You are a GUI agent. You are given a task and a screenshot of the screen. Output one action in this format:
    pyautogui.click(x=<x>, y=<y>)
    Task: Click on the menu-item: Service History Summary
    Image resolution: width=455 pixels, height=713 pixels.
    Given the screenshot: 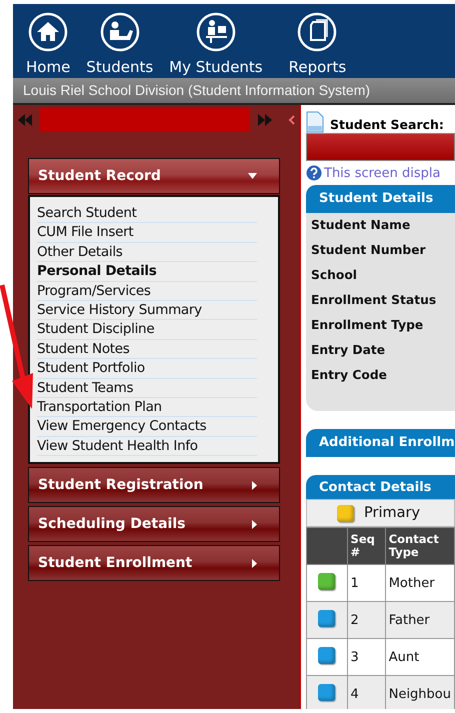 What is the action you would take?
    pyautogui.click(x=147, y=310)
    